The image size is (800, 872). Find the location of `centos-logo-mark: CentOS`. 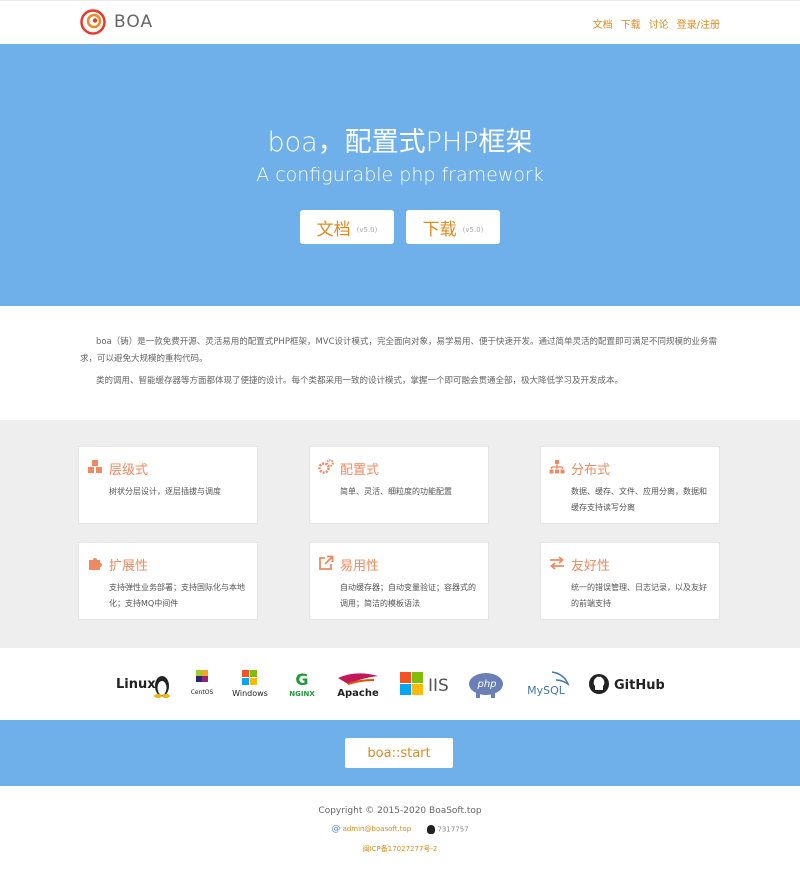

centos-logo-mark: CentOS is located at coordinates (202, 683).